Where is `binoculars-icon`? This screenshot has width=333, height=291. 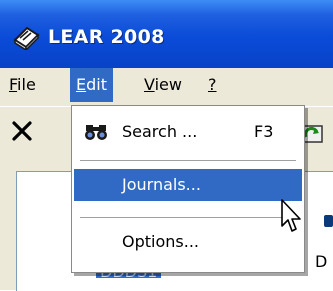 binoculars-icon is located at coordinates (96, 132).